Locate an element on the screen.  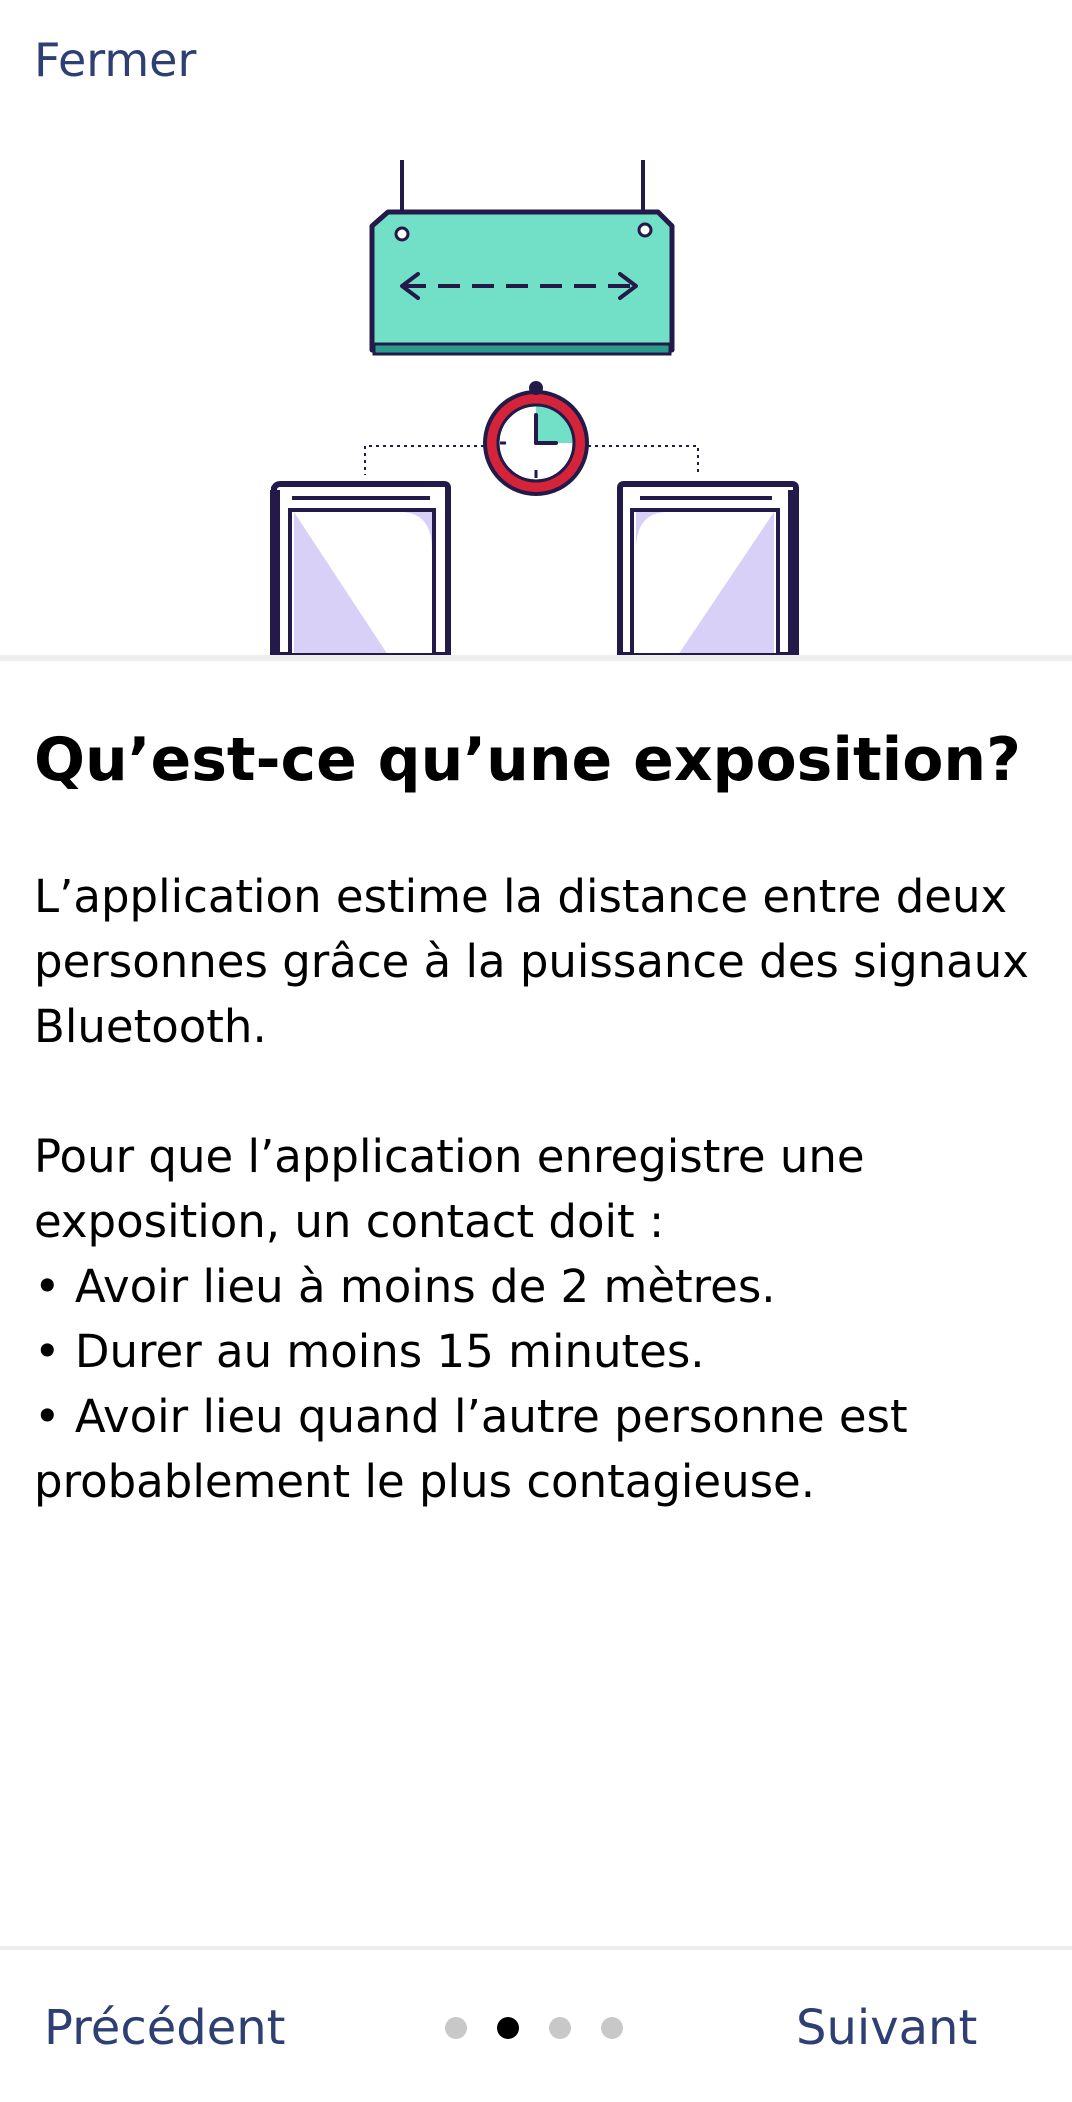
footer-divider is located at coordinates (536, 1948).